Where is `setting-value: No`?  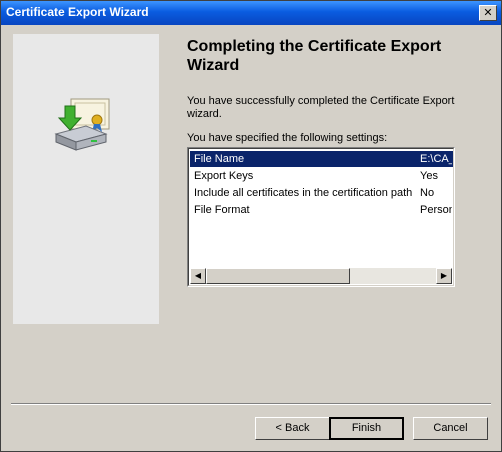 setting-value: No is located at coordinates (427, 193).